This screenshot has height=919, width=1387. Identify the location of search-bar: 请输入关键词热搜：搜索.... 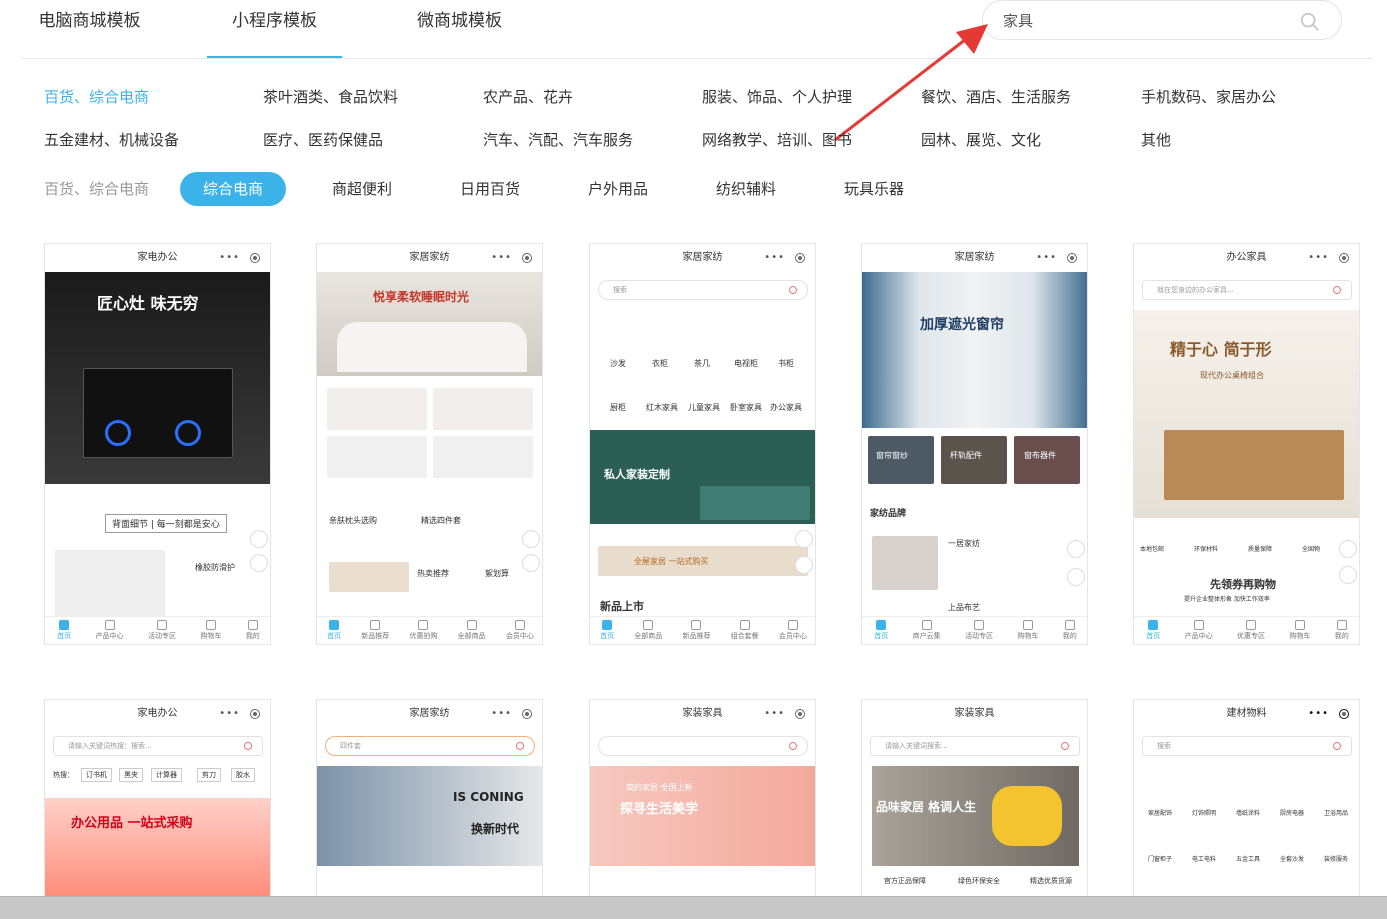
(158, 746).